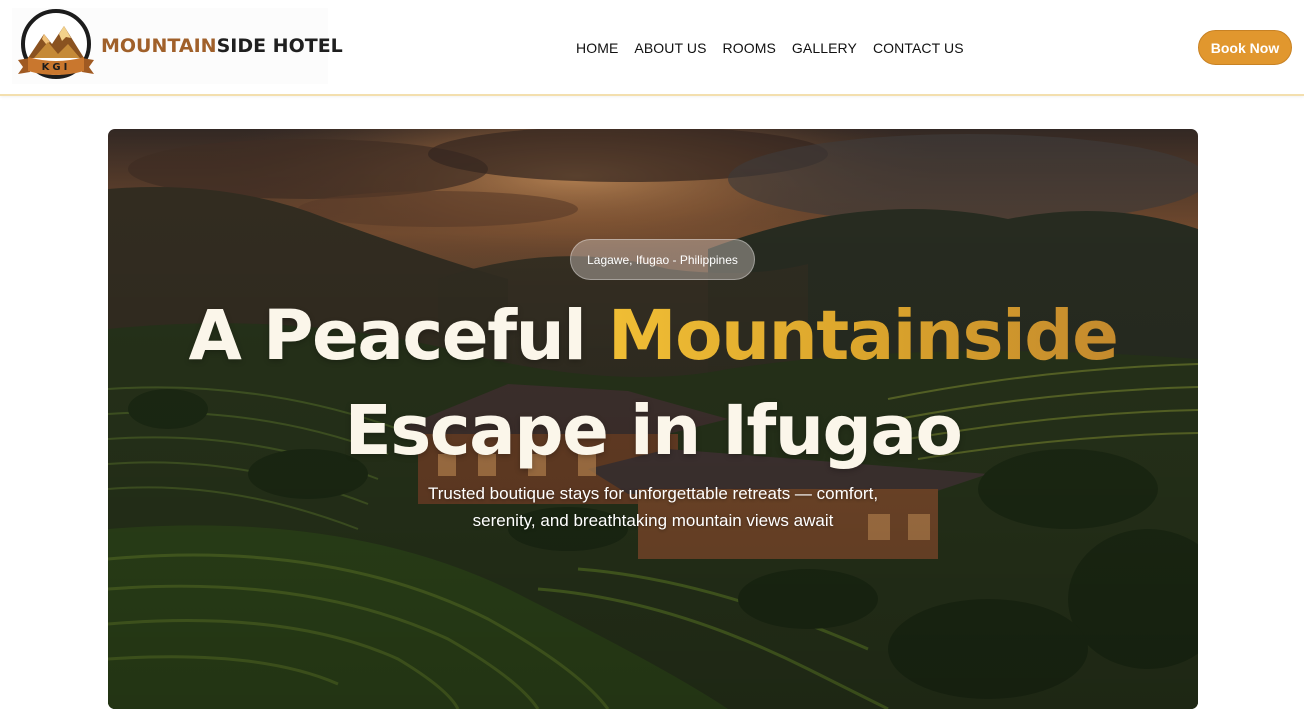 The width and height of the screenshot is (1304, 724). What do you see at coordinates (56, 67) in the screenshot?
I see `logo-emblem-text: KGI` at bounding box center [56, 67].